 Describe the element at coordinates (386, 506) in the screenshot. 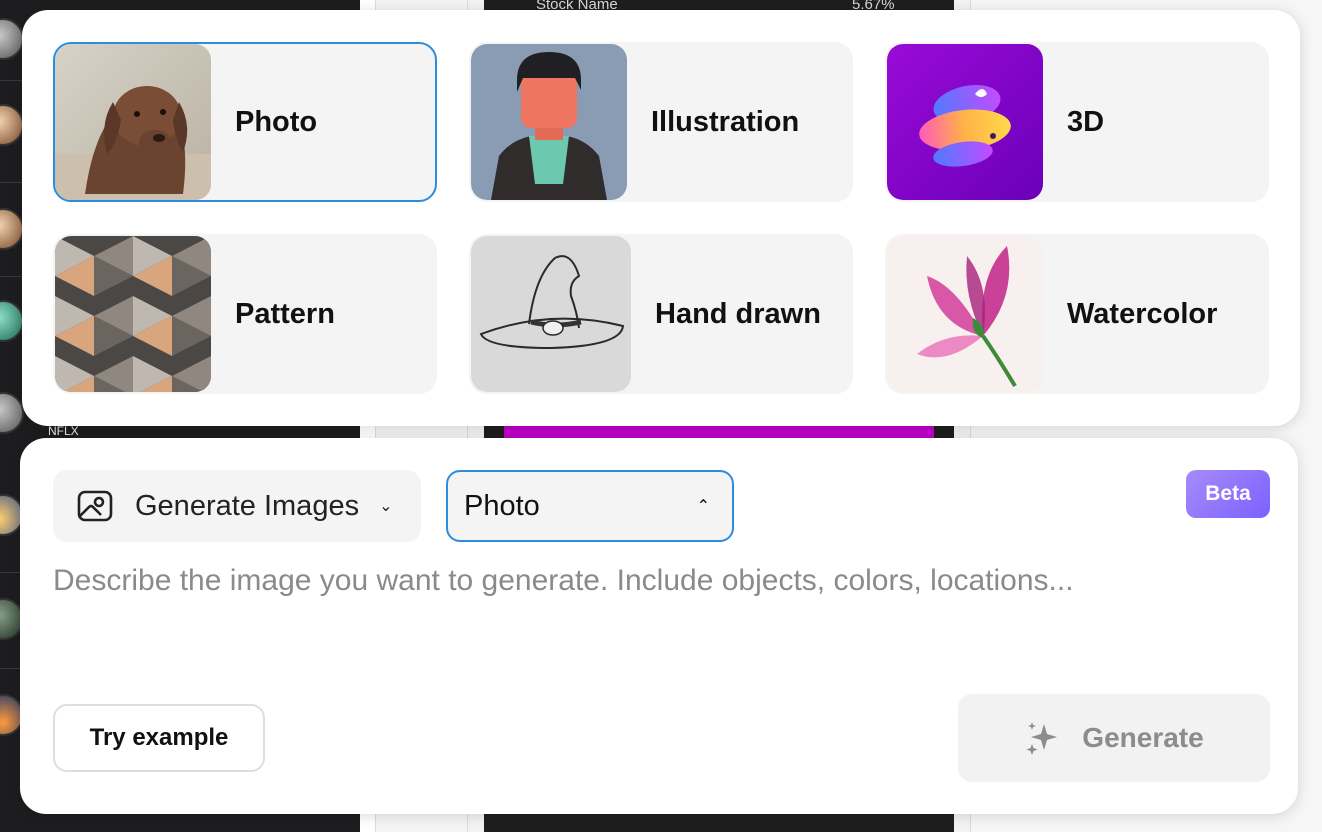

I see `chevron-down-icon: ⌄` at that location.